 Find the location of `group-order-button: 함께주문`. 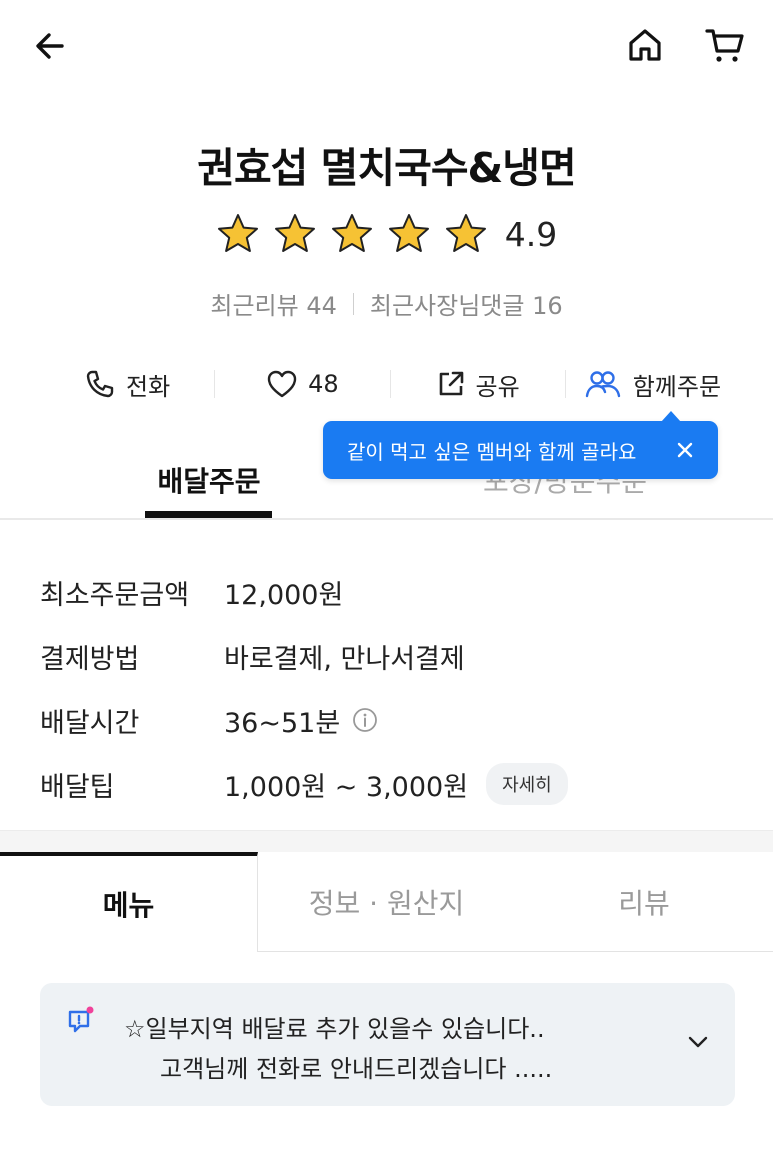

group-order-button: 함께주문 is located at coordinates (653, 384).